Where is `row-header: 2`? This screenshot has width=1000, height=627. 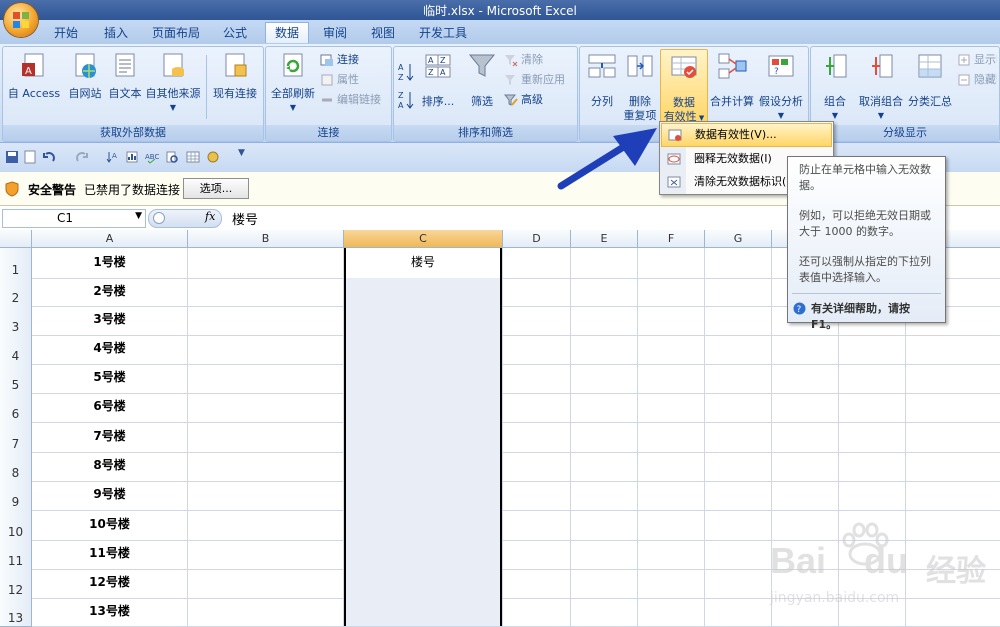
row-header: 2 is located at coordinates (16, 292).